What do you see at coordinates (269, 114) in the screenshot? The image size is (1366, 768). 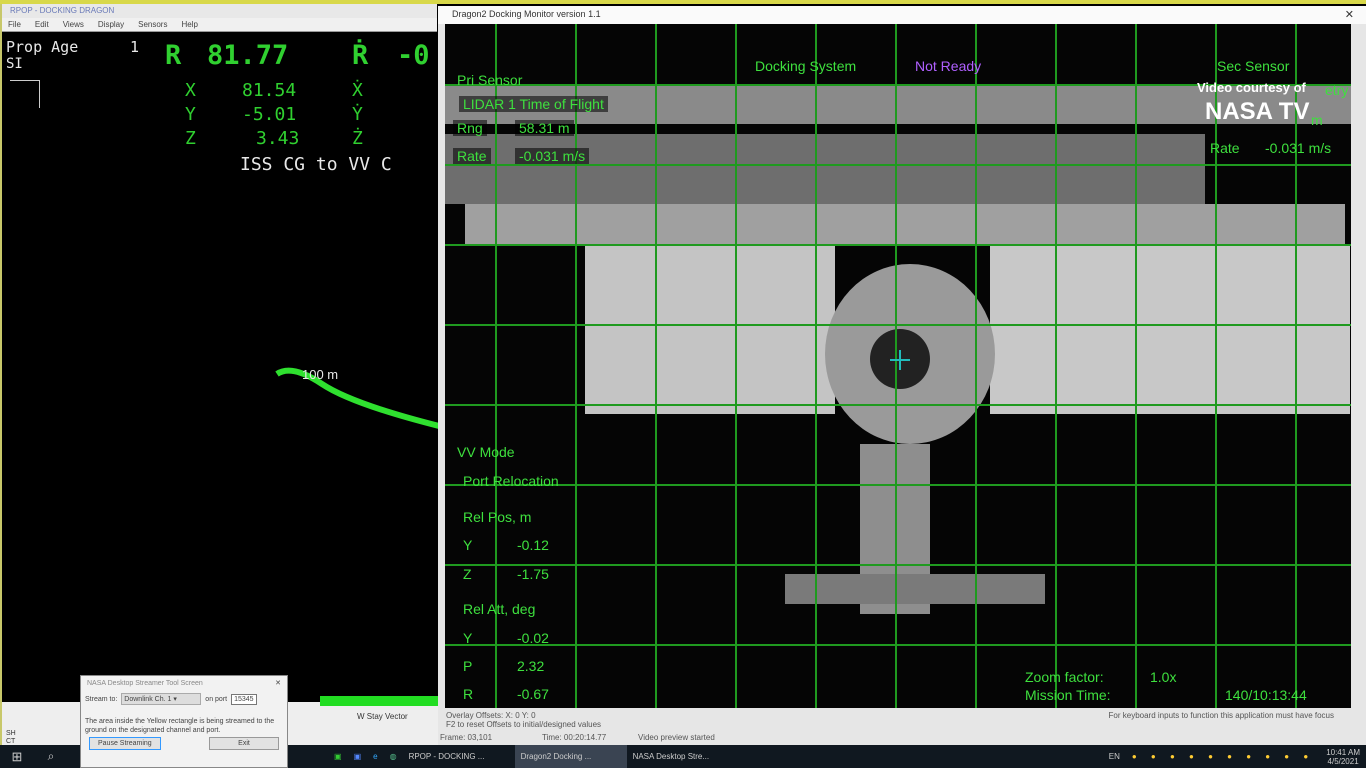 I see `y-value: -5.01` at bounding box center [269, 114].